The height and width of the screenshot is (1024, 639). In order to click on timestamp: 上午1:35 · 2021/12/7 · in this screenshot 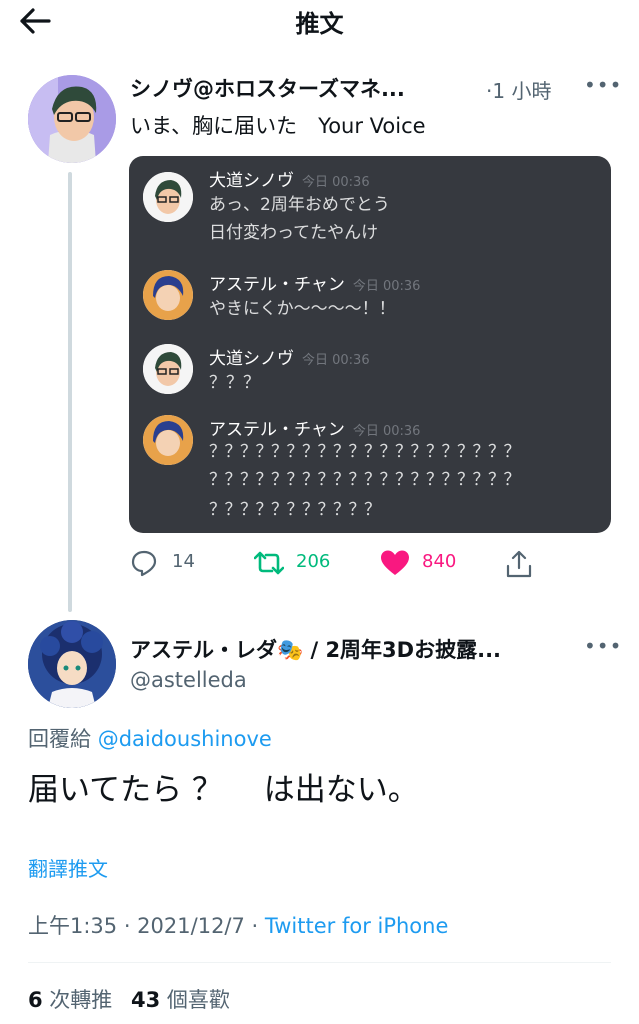, I will do `click(146, 926)`.